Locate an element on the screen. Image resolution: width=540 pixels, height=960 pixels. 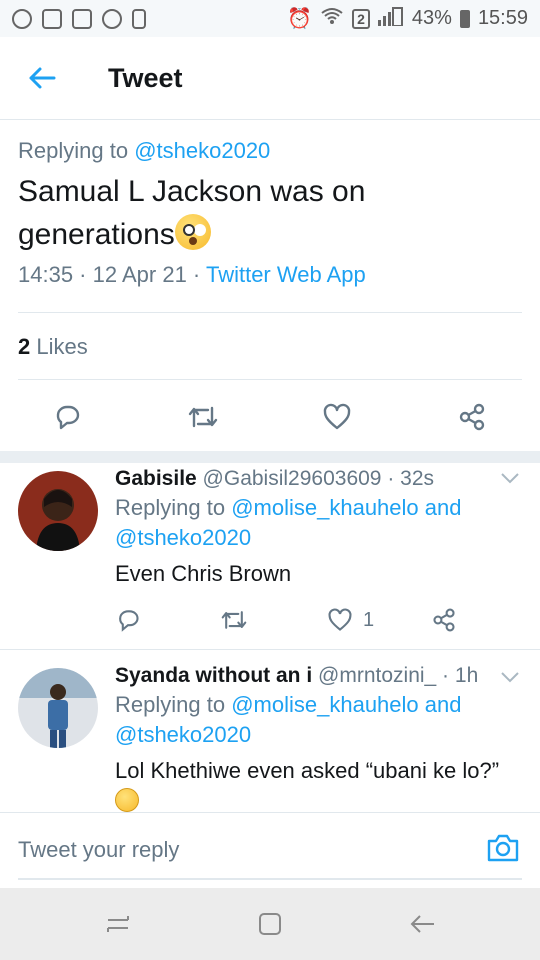
tweet-time: 14:35 is located at coordinates (46, 274).